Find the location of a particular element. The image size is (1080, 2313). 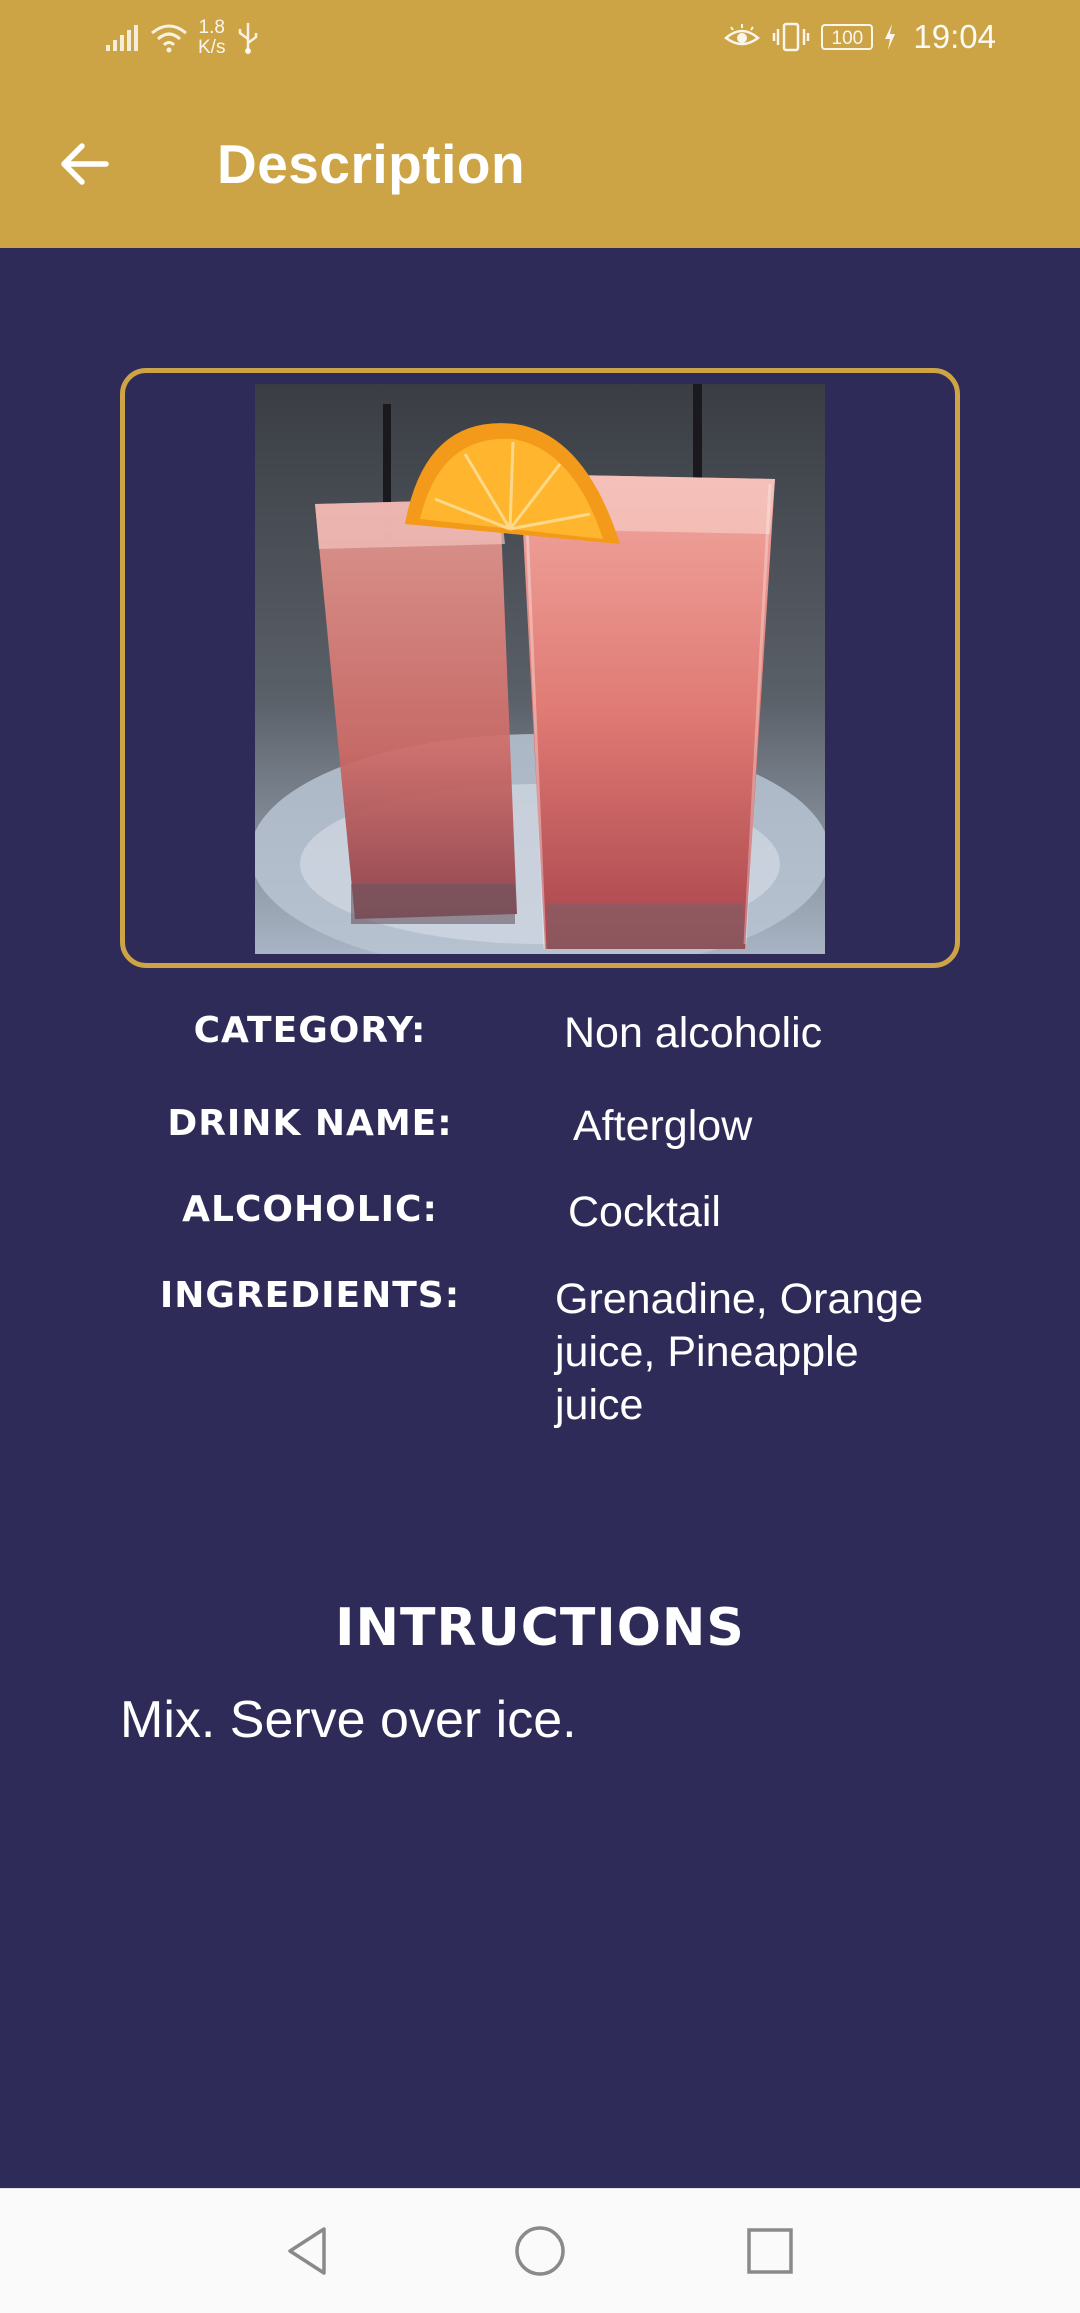

battery-indicator: 100 is located at coordinates (847, 37).